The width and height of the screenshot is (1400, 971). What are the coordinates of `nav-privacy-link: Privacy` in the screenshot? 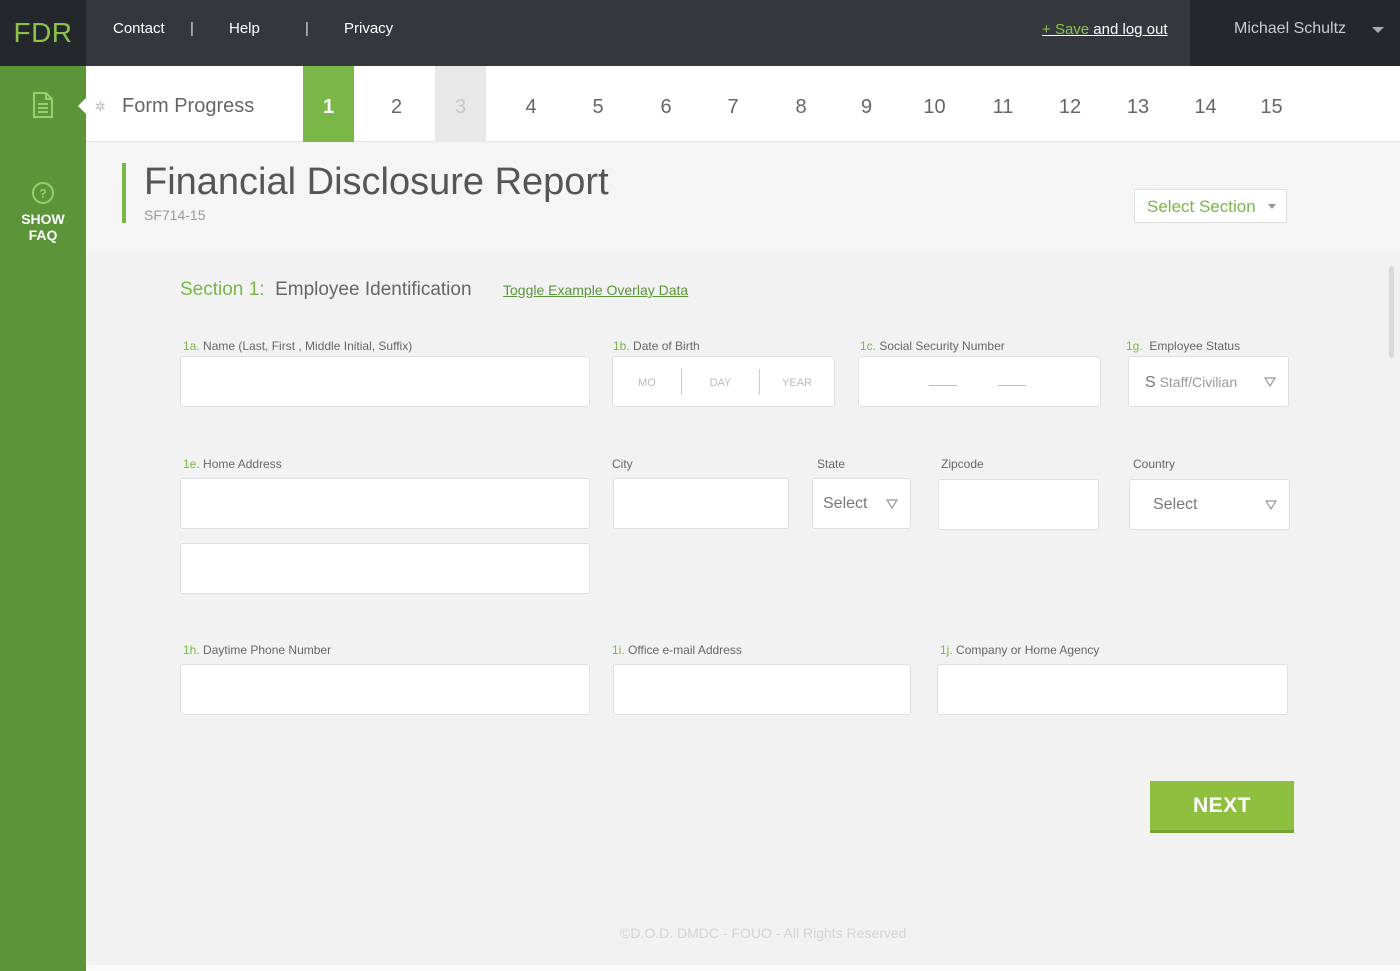 It's located at (368, 33).